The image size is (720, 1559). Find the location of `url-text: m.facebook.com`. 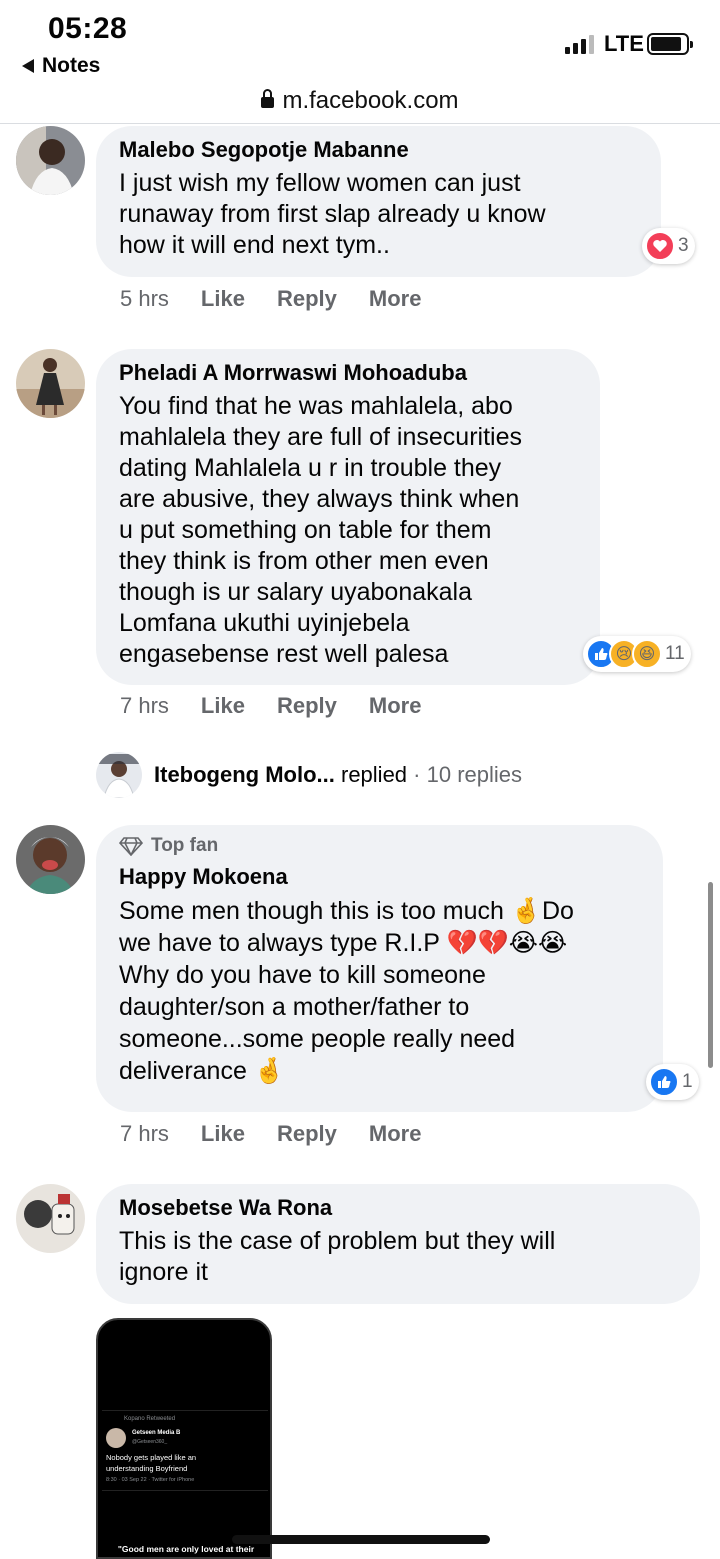

url-text: m.facebook.com is located at coordinates (370, 100).